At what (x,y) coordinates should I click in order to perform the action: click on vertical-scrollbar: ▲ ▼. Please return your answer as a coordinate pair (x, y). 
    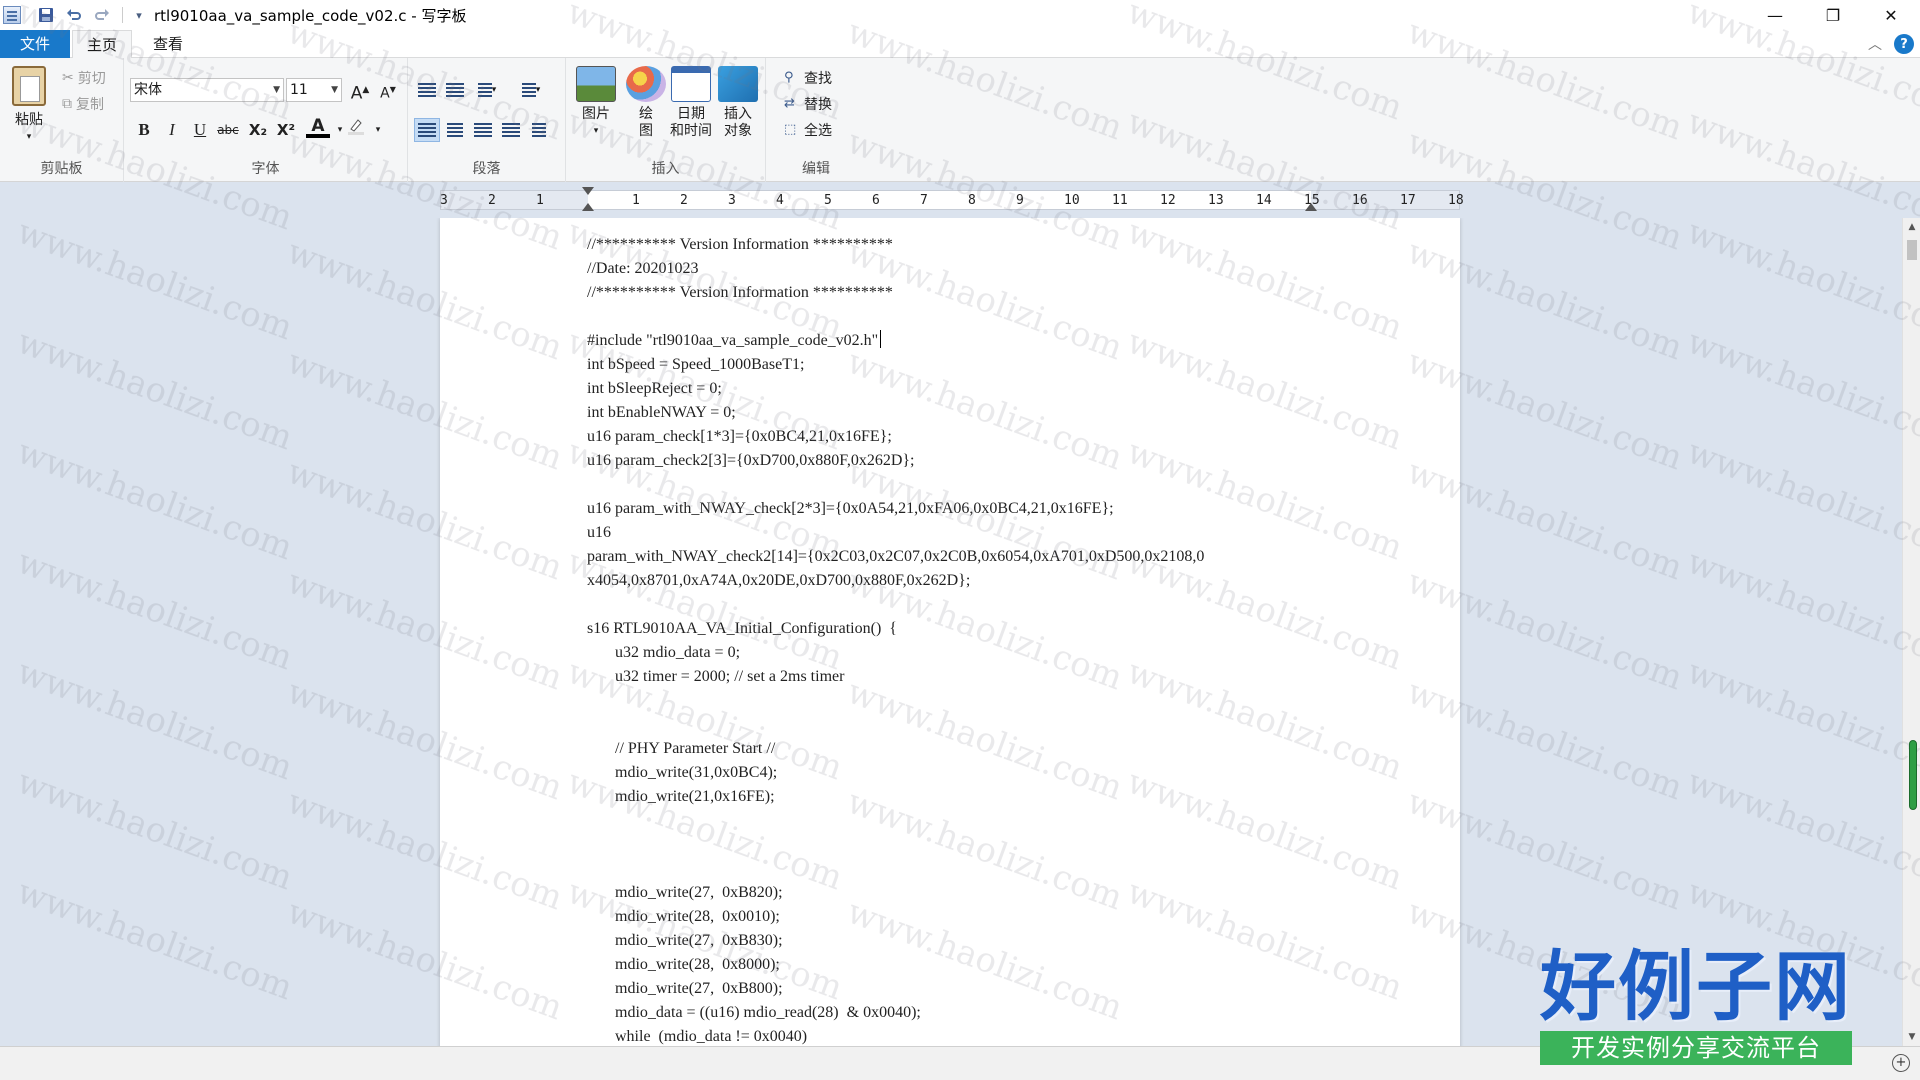
    Looking at the image, I should click on (1911, 632).